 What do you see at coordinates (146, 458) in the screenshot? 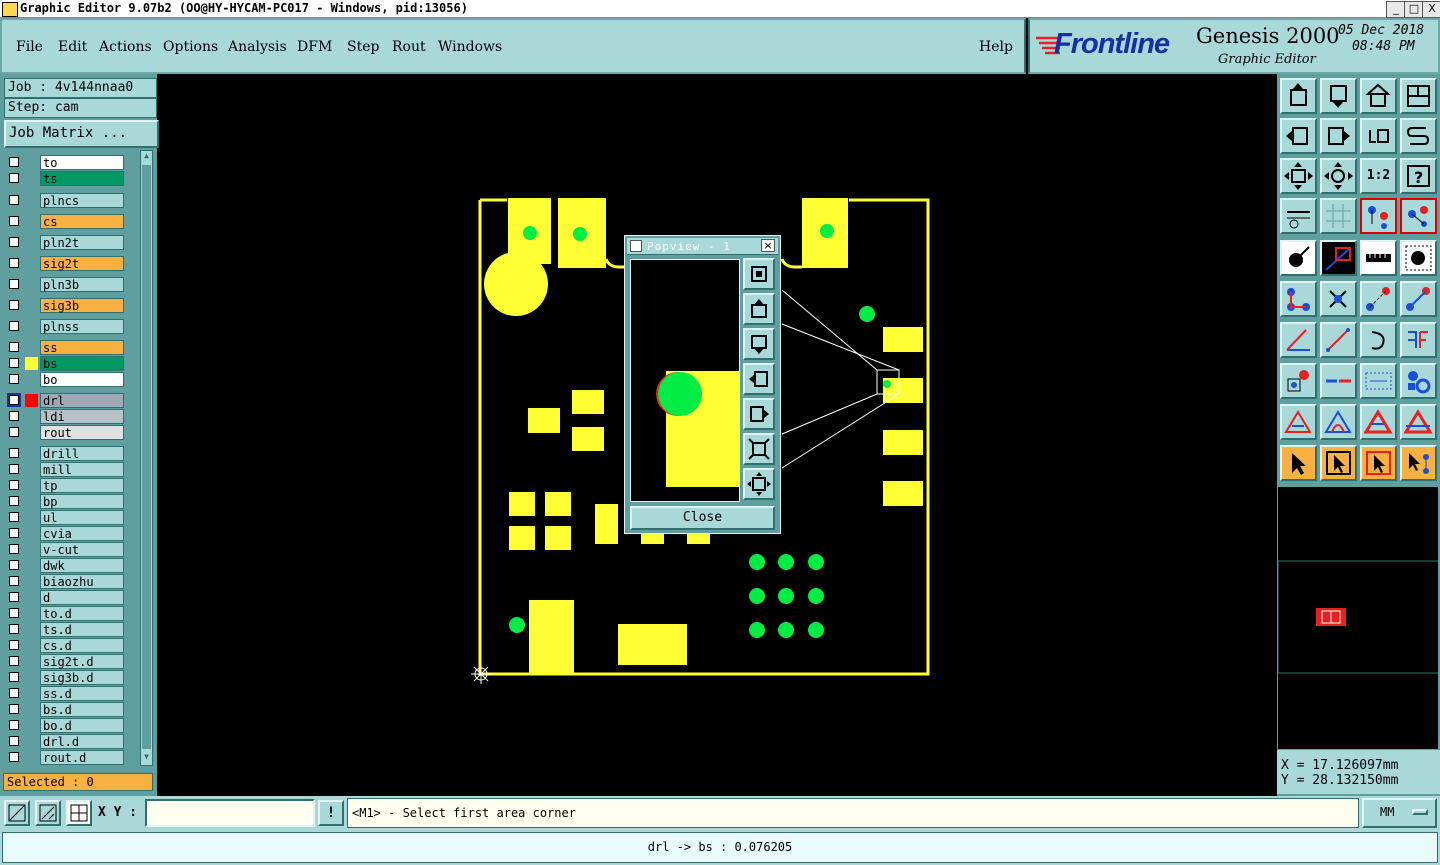
I see `layer-scrollbar: ▲ ▼` at bounding box center [146, 458].